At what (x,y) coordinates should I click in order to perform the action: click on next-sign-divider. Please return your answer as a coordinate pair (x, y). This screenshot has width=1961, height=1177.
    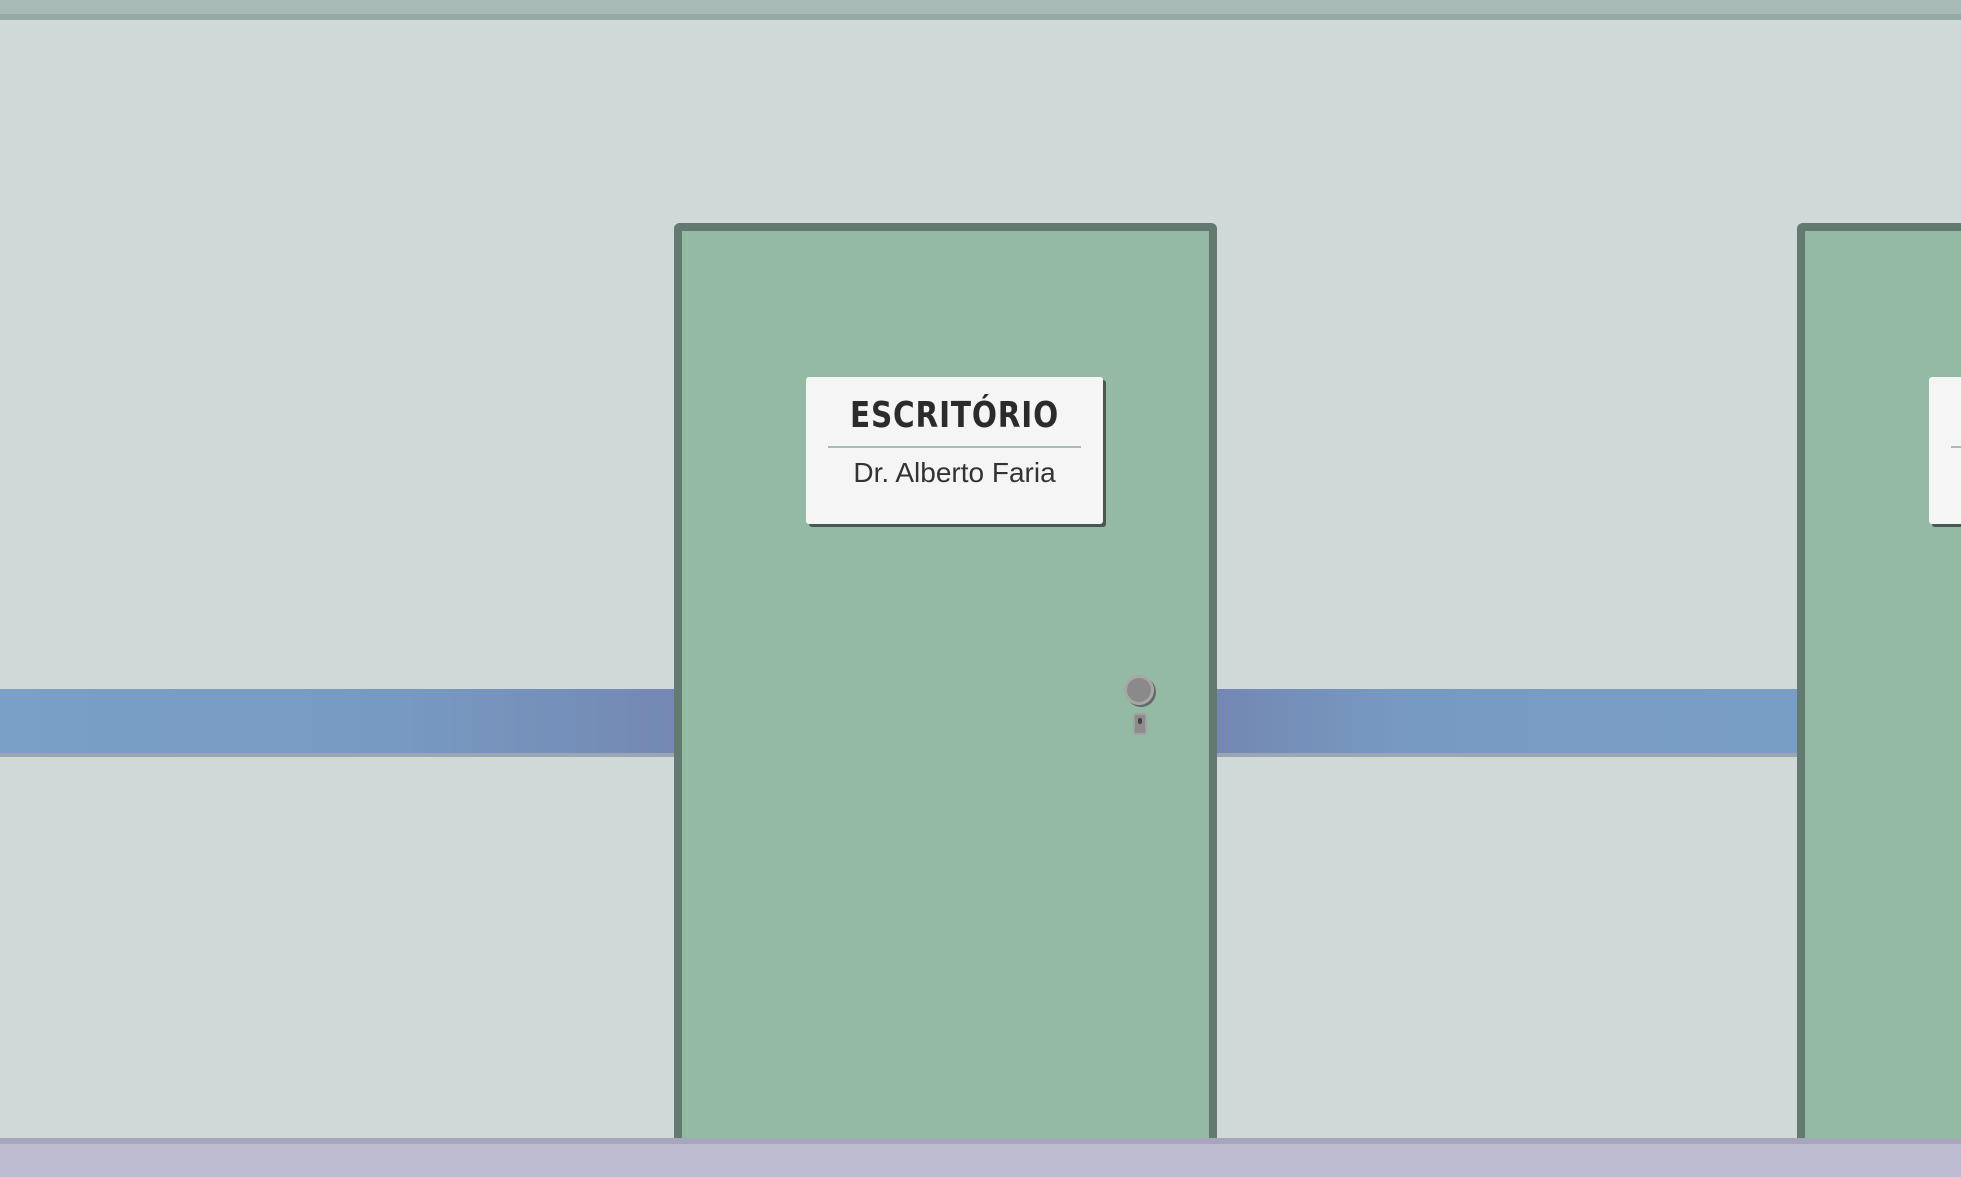
    Looking at the image, I should click on (1956, 447).